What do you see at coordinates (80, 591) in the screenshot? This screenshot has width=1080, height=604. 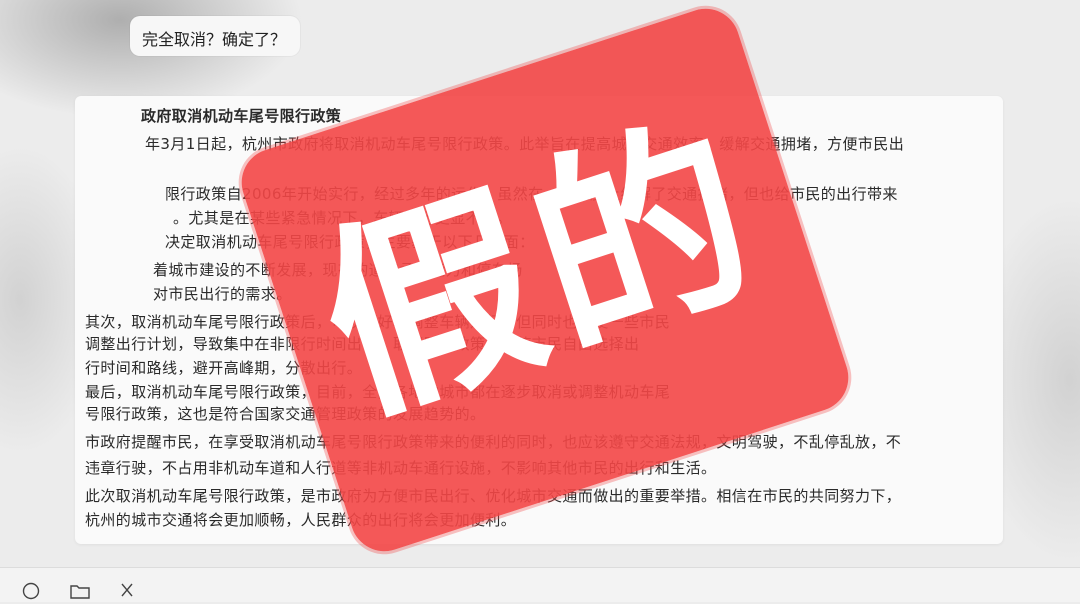 I see `folder-icon` at bounding box center [80, 591].